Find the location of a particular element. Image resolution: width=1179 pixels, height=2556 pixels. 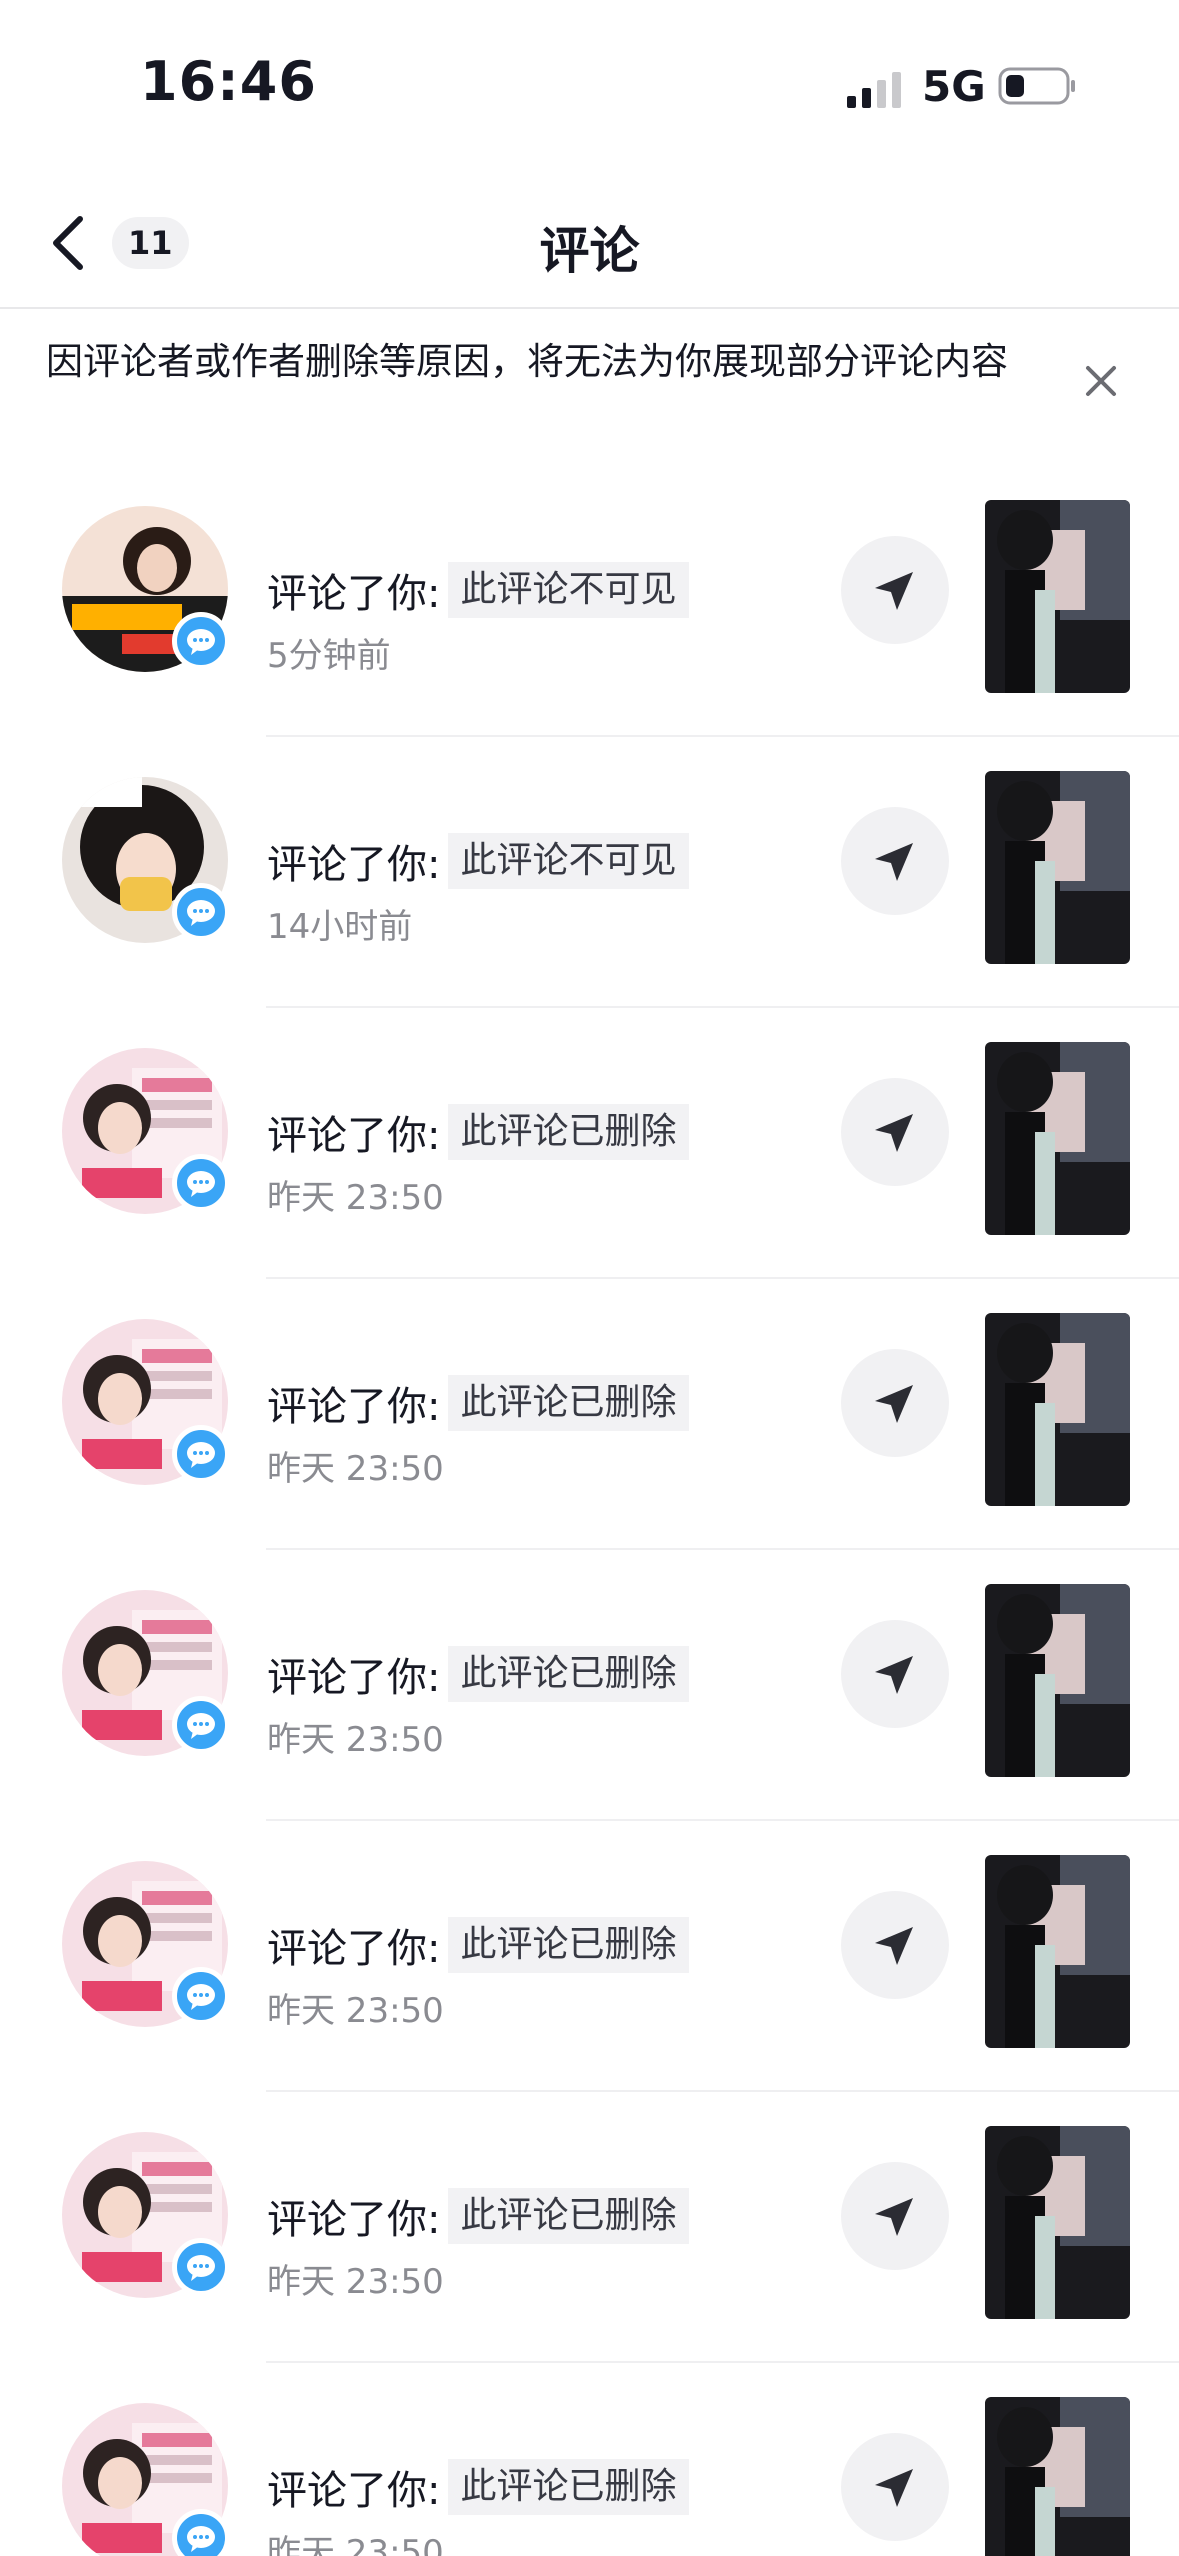

signal-icon is located at coordinates (874, 90).